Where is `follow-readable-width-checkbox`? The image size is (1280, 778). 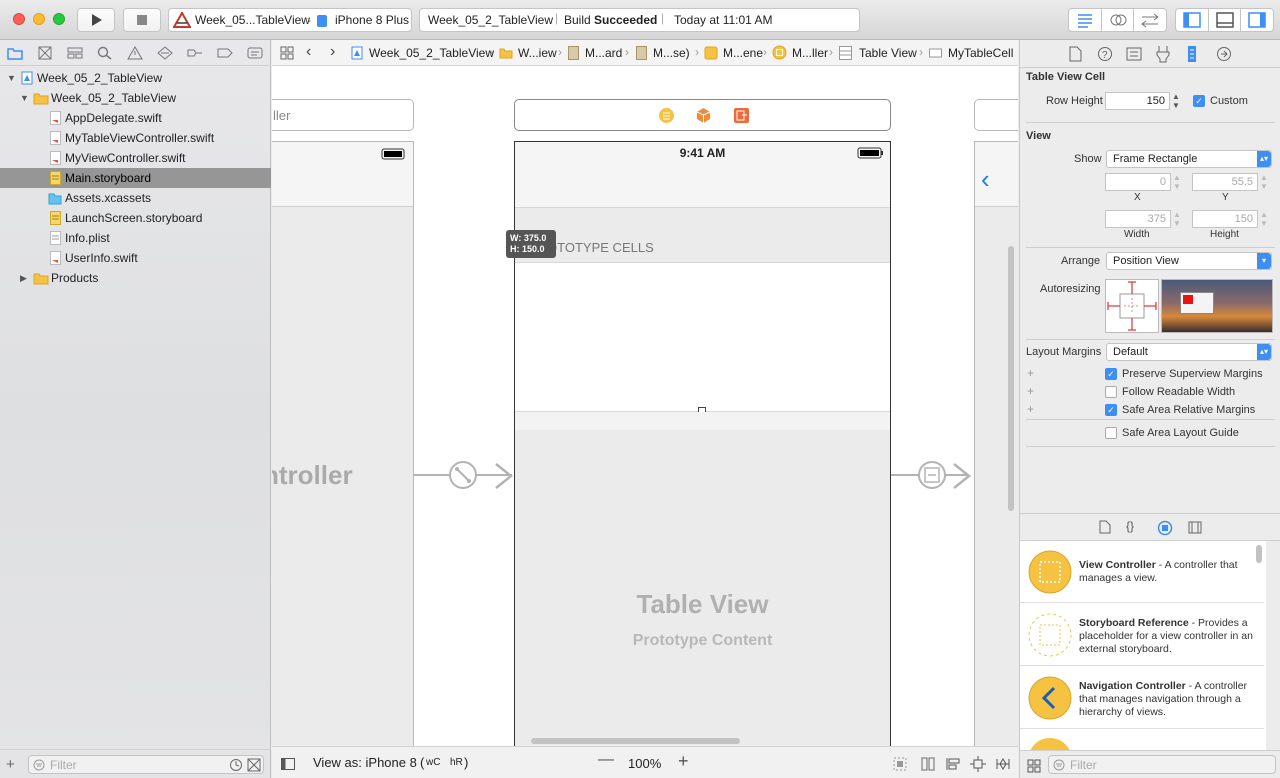
follow-readable-width-checkbox is located at coordinates (1111, 392).